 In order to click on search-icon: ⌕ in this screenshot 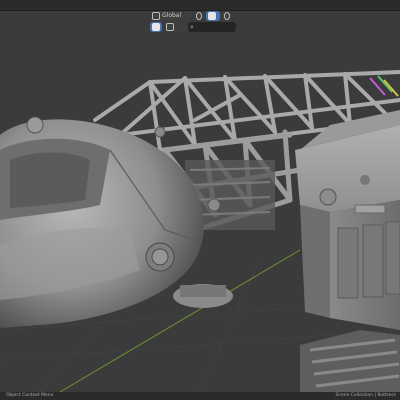, I will do `click(192, 27)`.